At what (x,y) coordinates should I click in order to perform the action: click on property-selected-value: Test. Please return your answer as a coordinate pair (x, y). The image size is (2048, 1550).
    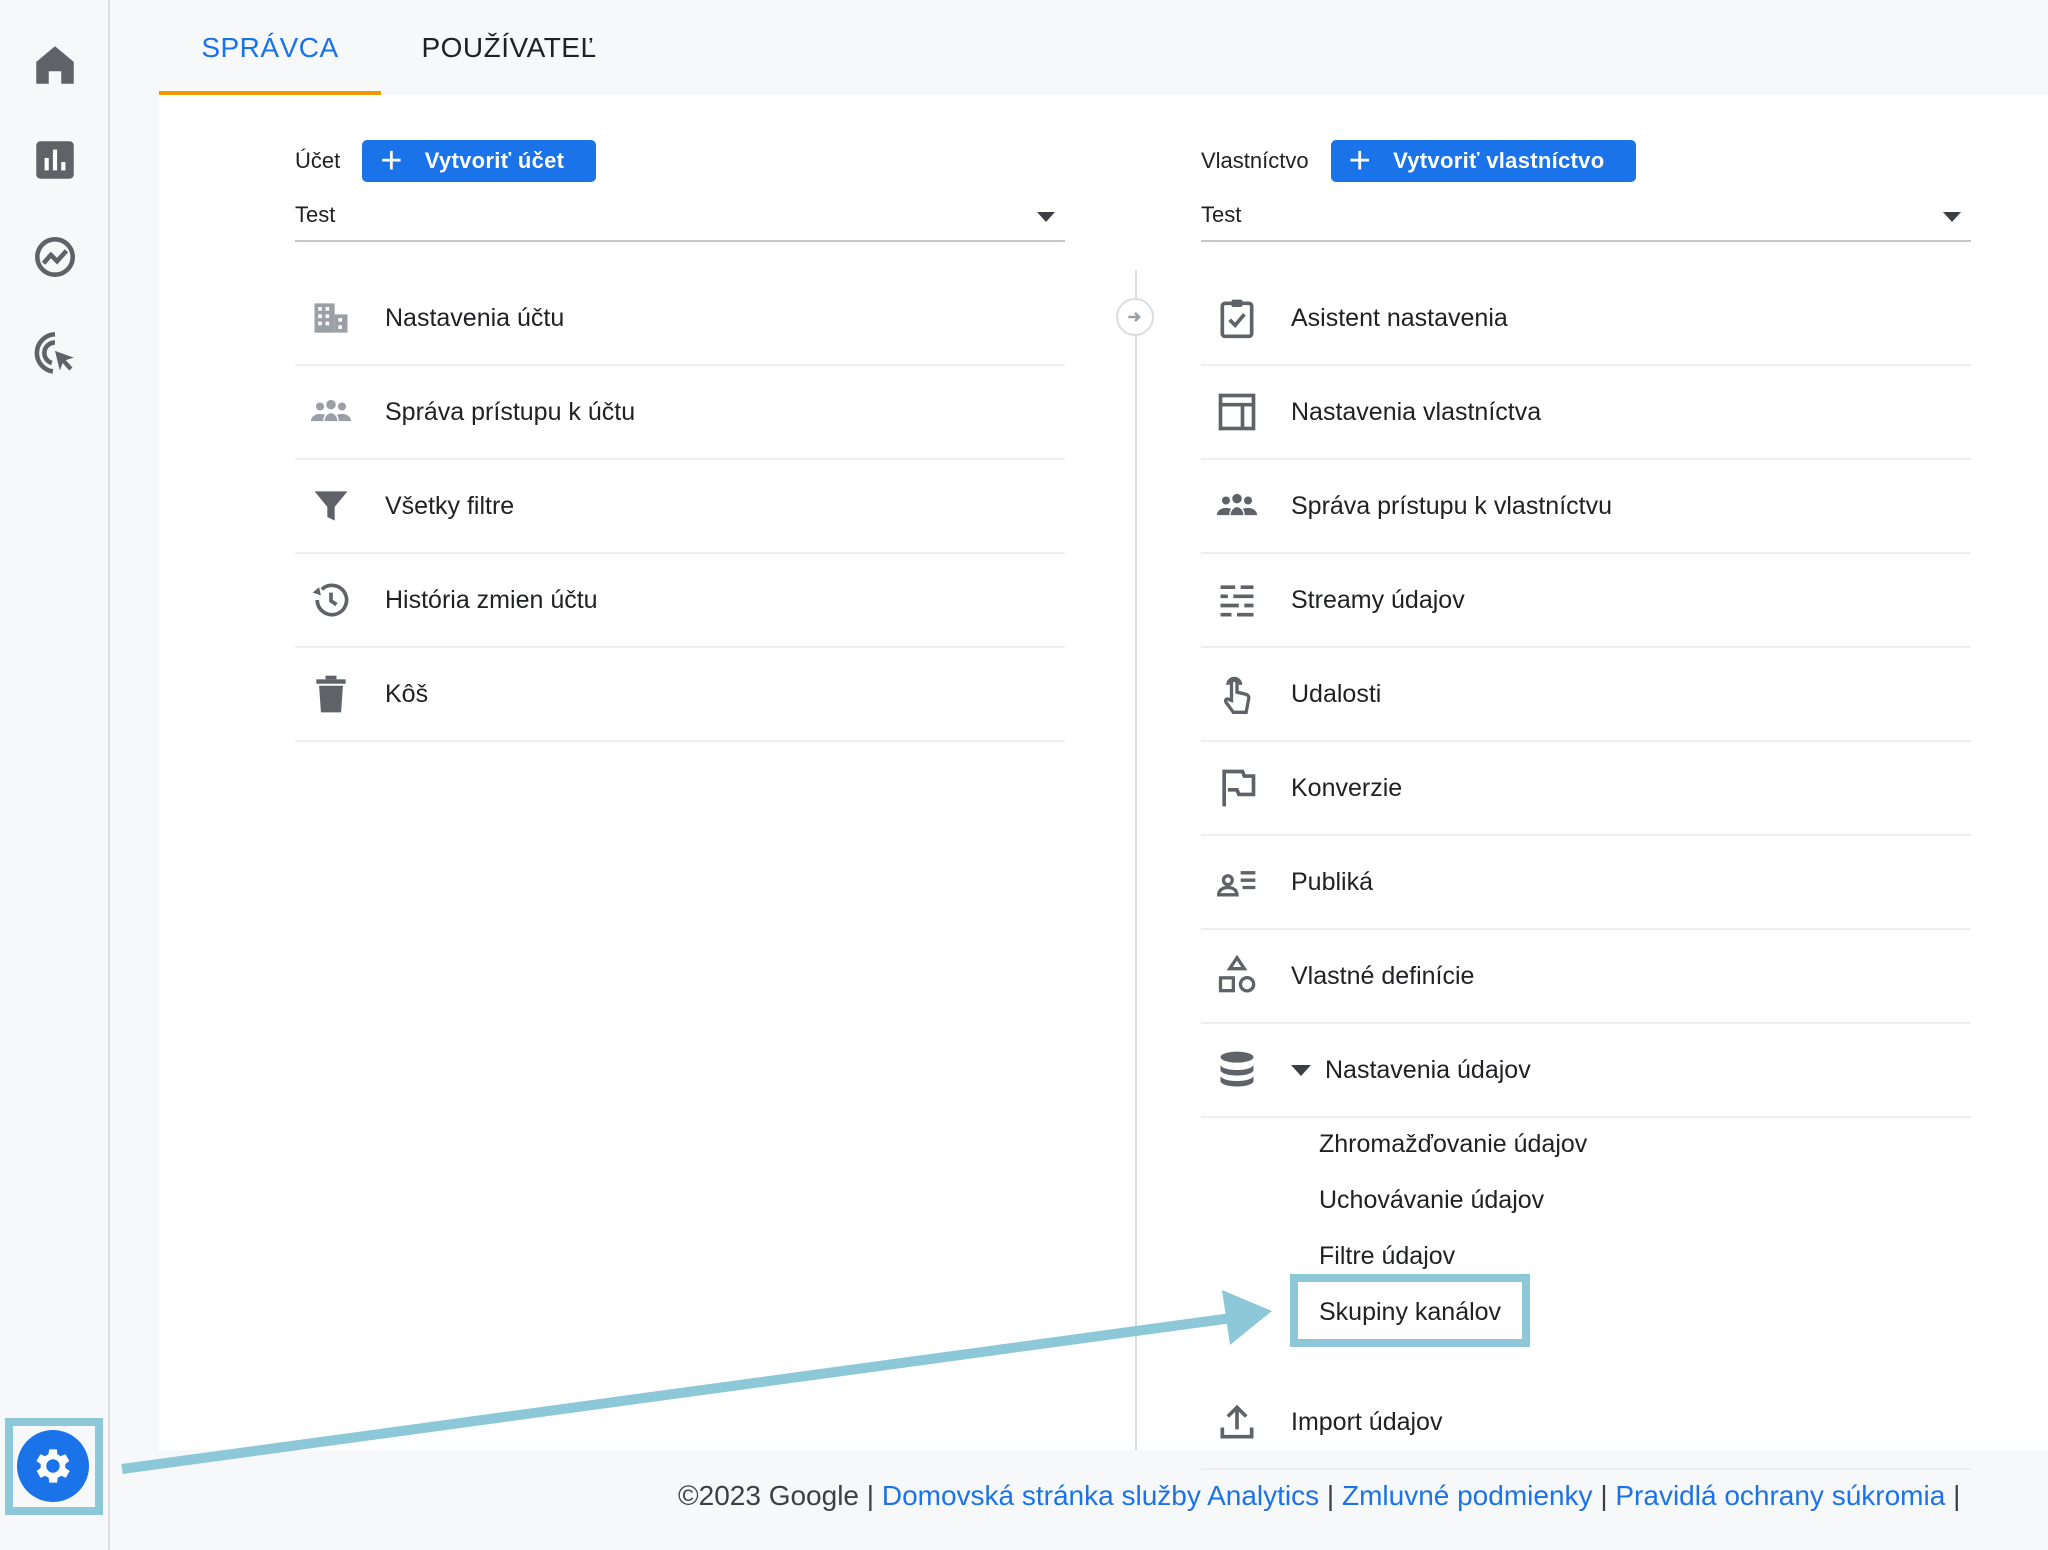
    Looking at the image, I should click on (1221, 214).